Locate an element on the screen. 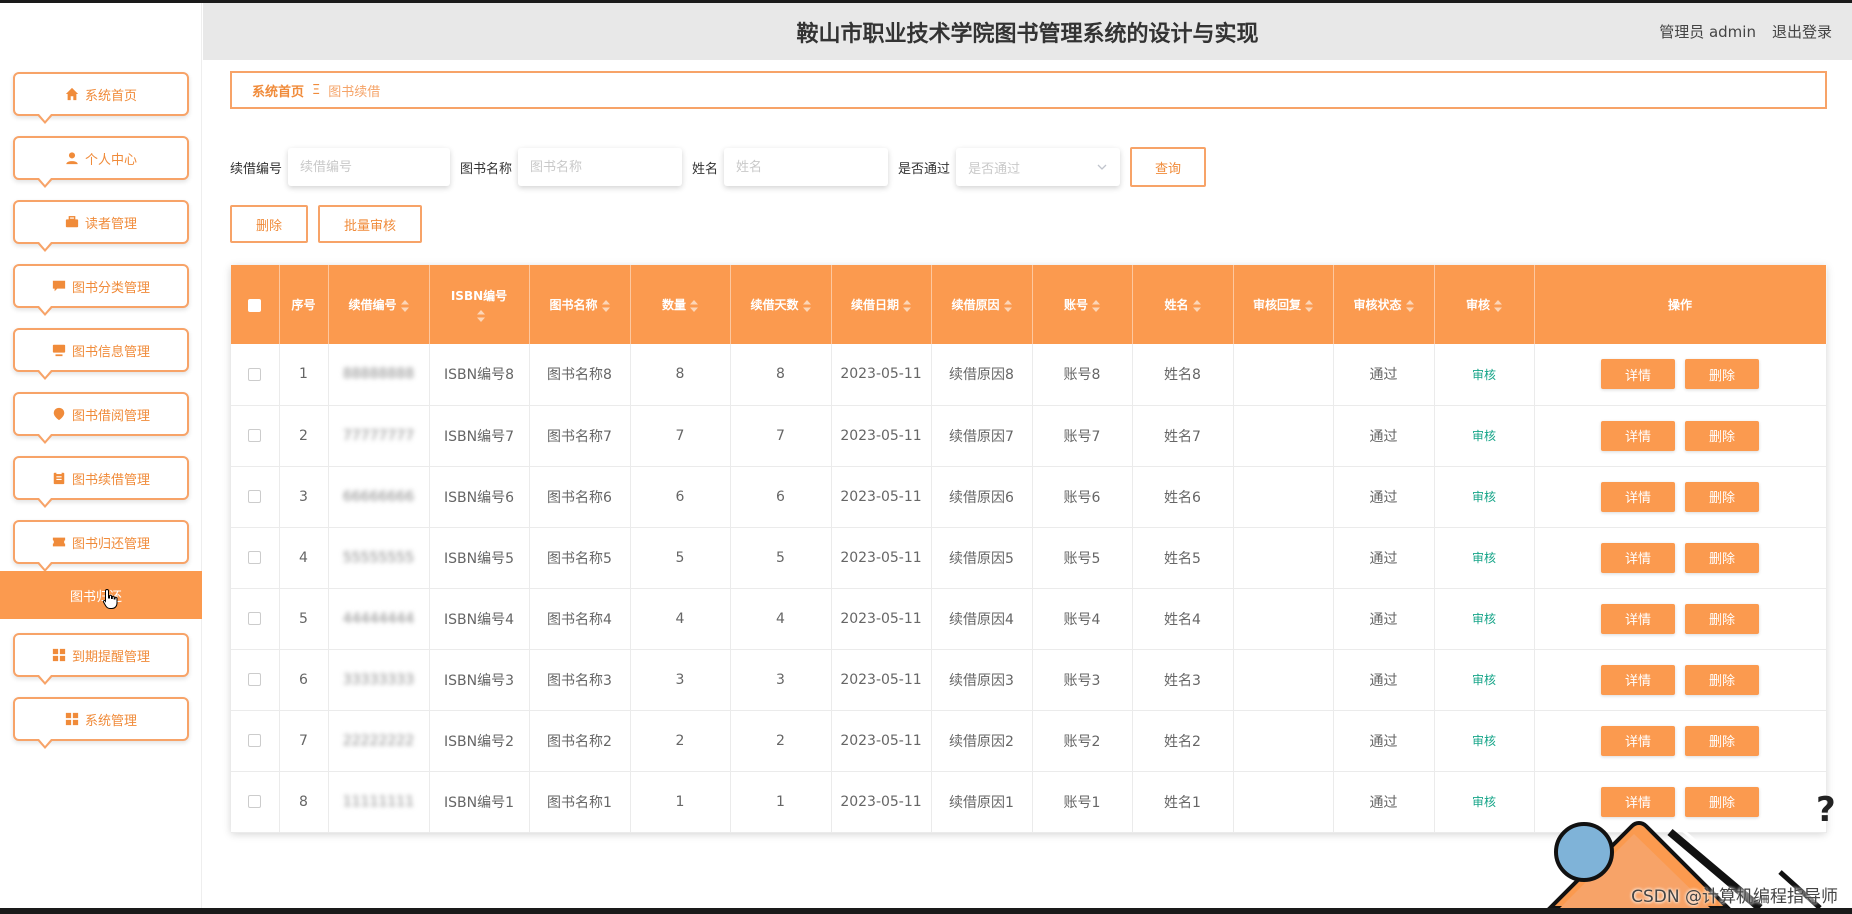 The height and width of the screenshot is (914, 1852). column-header-name: 姓名 is located at coordinates (1183, 304).